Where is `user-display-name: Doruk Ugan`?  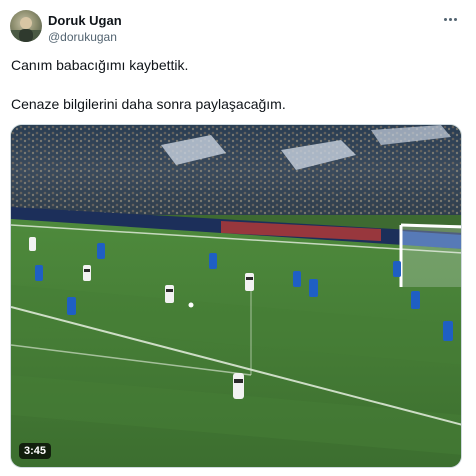 user-display-name: Doruk Ugan is located at coordinates (85, 20).